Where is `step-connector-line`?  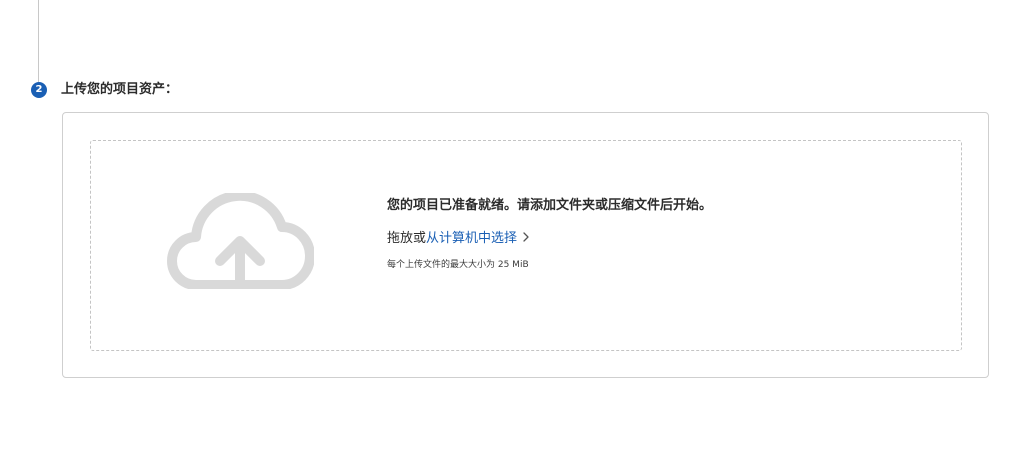
step-connector-line is located at coordinates (38, 41).